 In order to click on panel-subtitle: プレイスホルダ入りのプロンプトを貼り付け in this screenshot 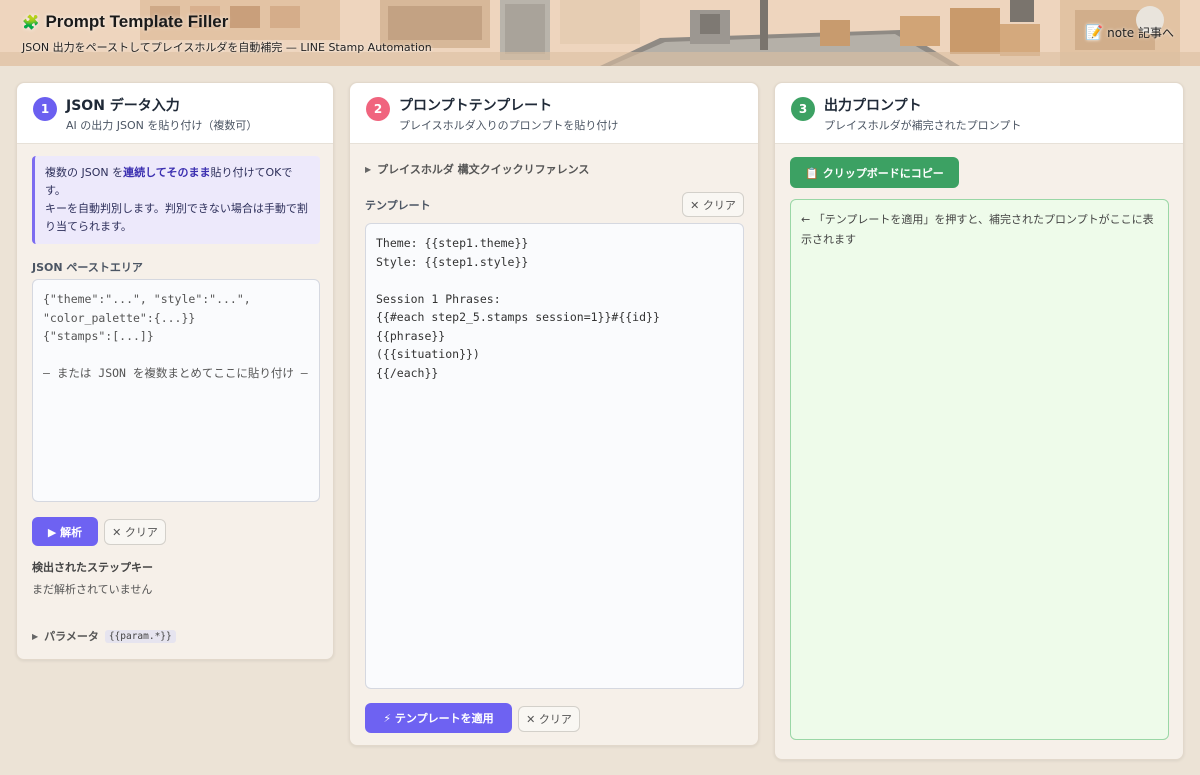, I will do `click(509, 125)`.